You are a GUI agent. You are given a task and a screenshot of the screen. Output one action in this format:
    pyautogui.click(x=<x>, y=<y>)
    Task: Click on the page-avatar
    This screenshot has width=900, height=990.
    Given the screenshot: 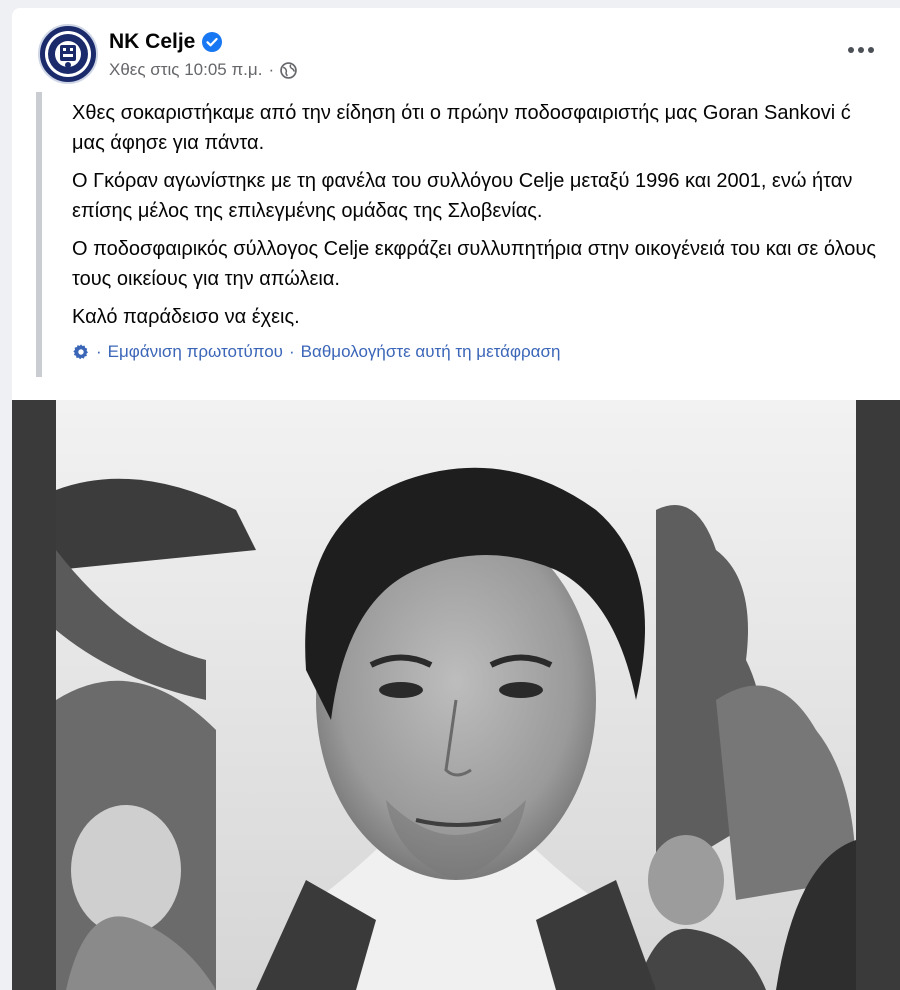 What is the action you would take?
    pyautogui.click(x=68, y=54)
    